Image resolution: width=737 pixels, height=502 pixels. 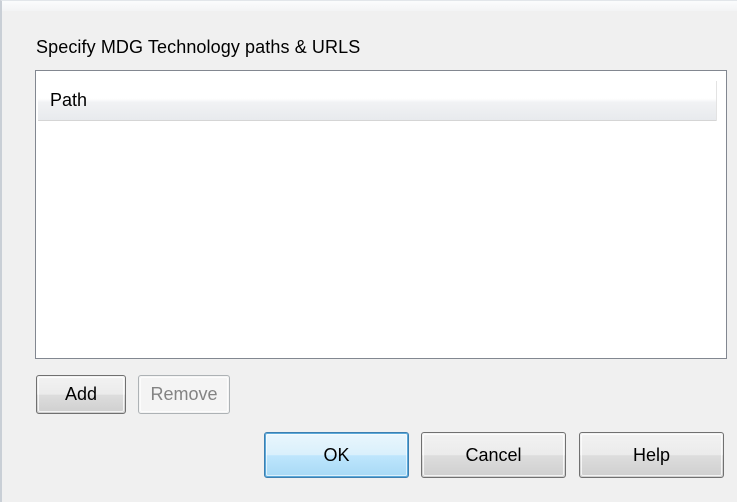 What do you see at coordinates (378, 101) in the screenshot?
I see `column-header-path: Path` at bounding box center [378, 101].